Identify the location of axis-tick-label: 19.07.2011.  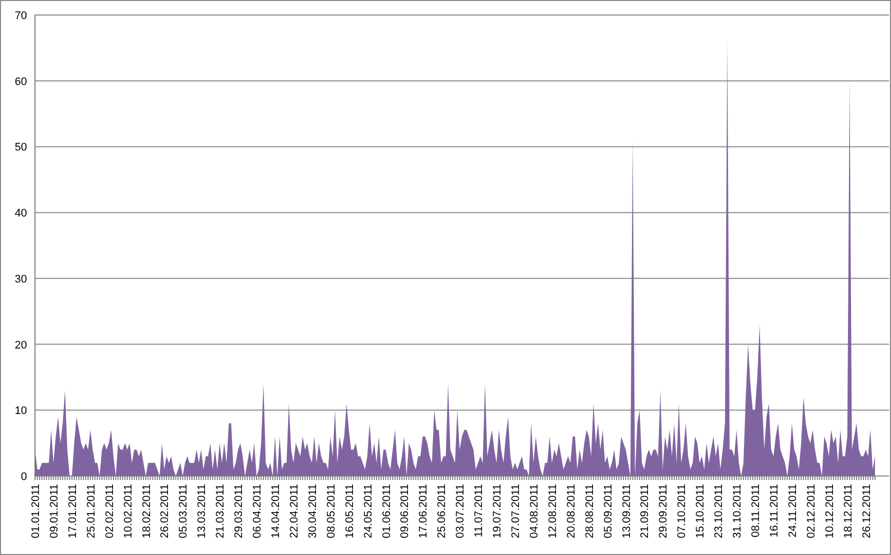
(498, 511).